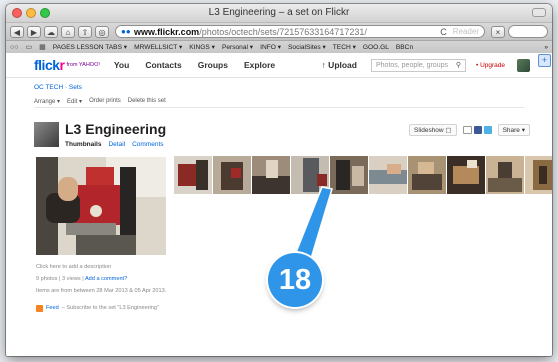 The height and width of the screenshot is (362, 558). Describe the element at coordinates (544, 60) in the screenshot. I see `add-tab-button: +` at that location.